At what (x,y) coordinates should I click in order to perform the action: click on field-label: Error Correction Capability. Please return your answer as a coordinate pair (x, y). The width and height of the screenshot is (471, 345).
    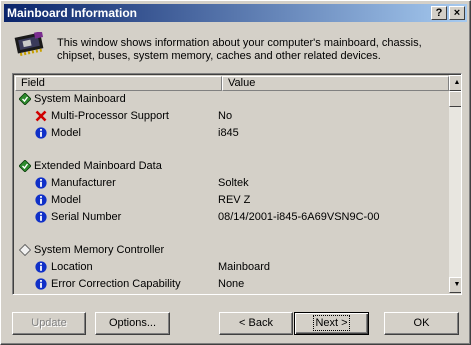
    Looking at the image, I should click on (116, 283).